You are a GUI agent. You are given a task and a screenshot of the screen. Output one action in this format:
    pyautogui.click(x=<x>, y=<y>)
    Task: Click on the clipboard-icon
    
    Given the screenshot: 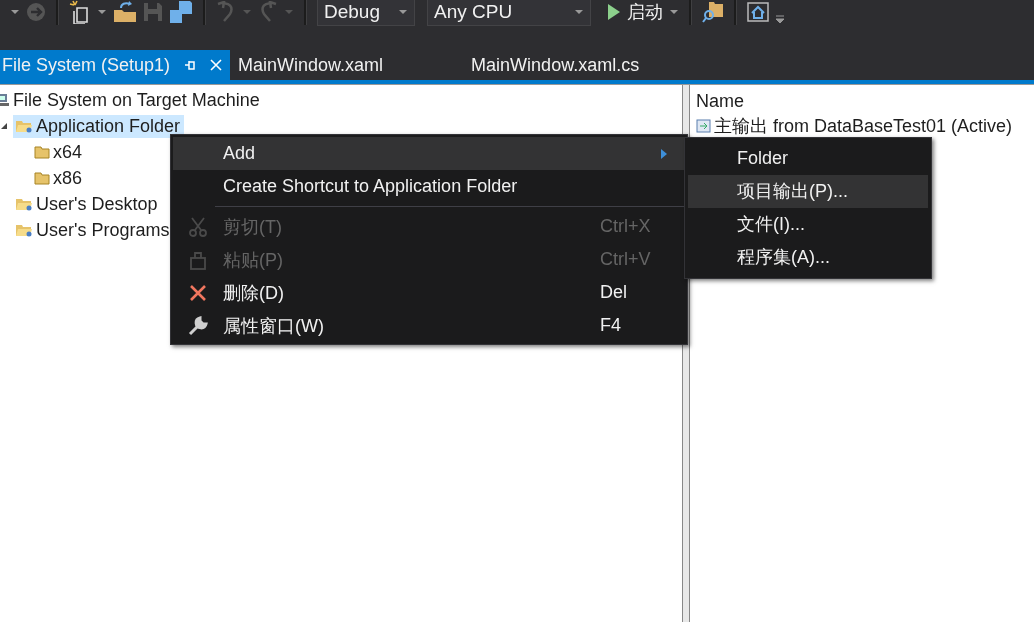 What is the action you would take?
    pyautogui.click(x=198, y=259)
    